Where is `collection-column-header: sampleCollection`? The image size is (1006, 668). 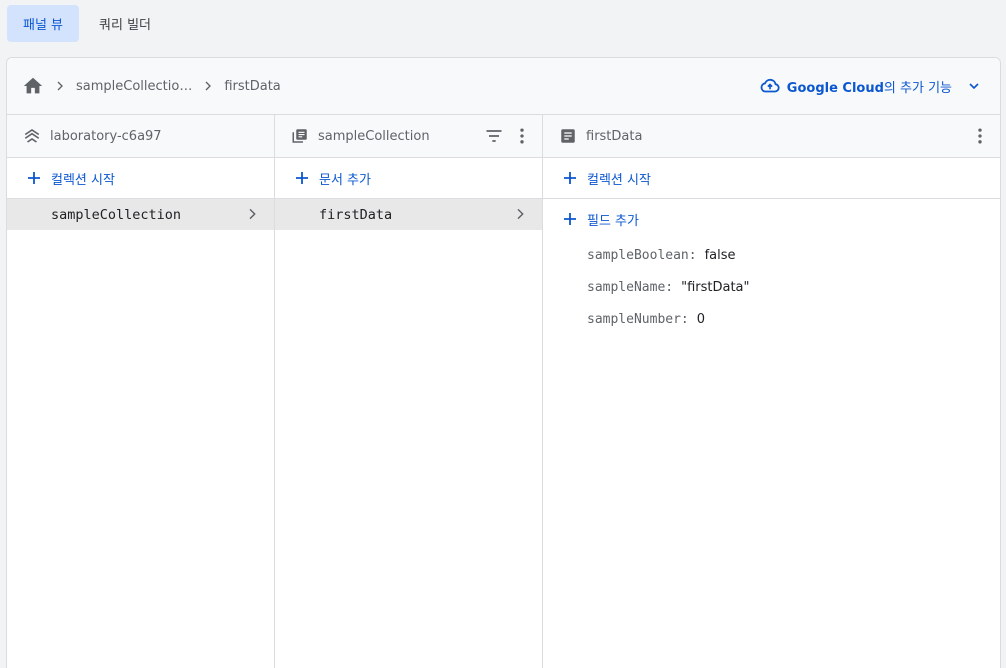
collection-column-header: sampleCollection is located at coordinates (408, 136).